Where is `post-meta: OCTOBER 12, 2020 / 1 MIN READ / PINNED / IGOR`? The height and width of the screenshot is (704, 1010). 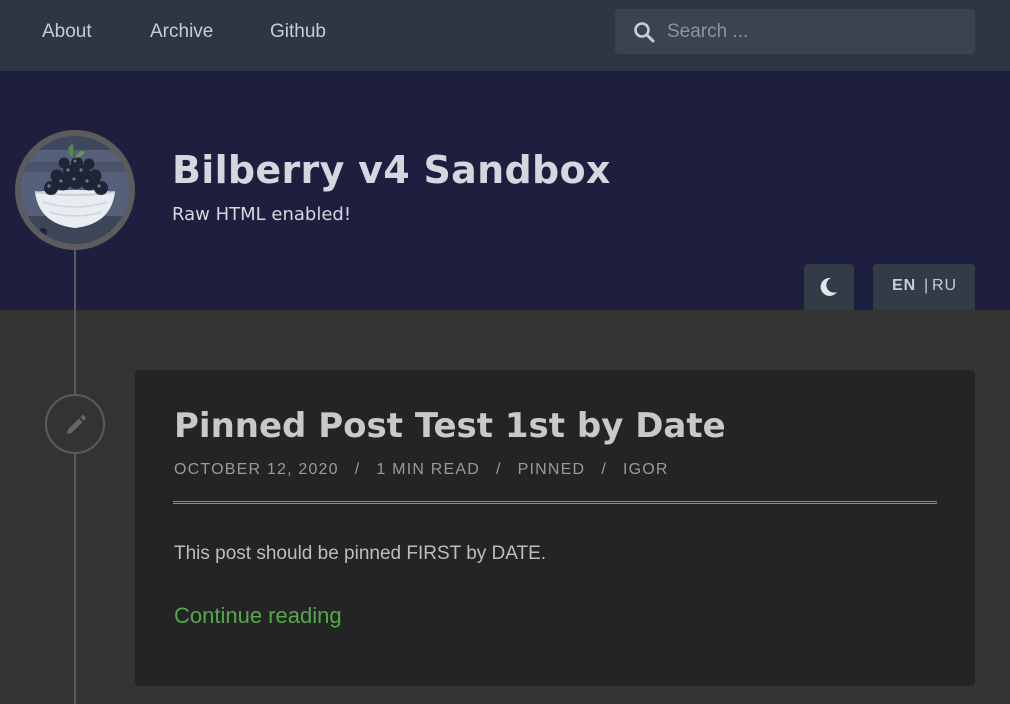 post-meta: OCTOBER 12, 2020 / 1 MIN READ / PINNED / IGOR is located at coordinates (421, 470).